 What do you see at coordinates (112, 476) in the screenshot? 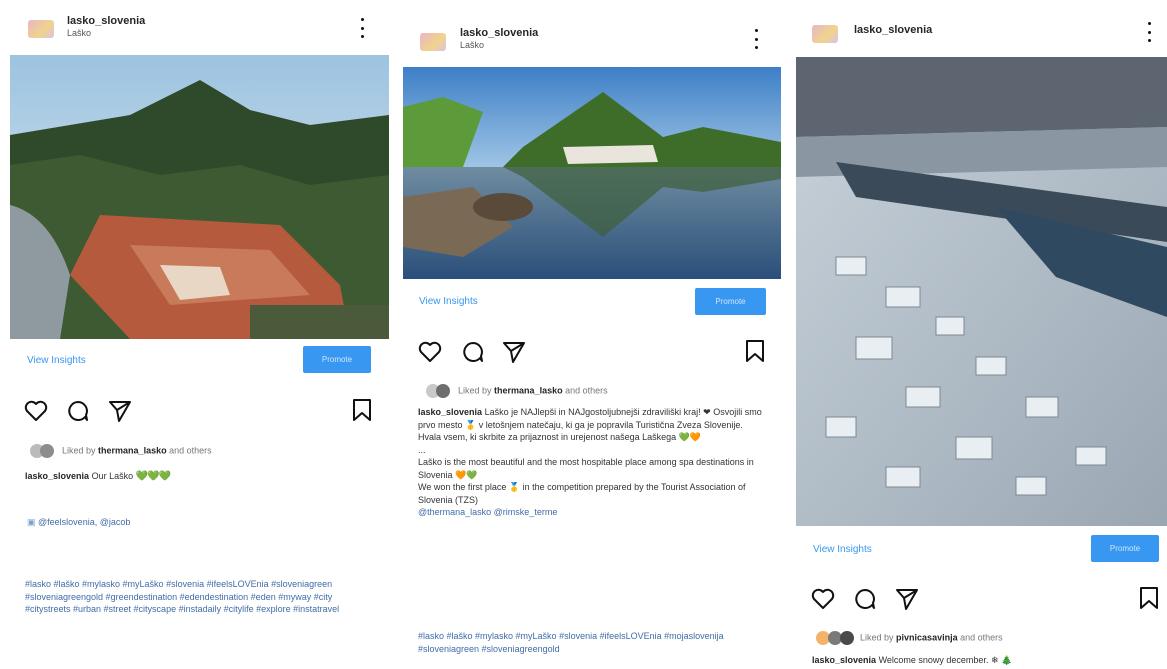
I see `caption-text: Our Laško` at bounding box center [112, 476].